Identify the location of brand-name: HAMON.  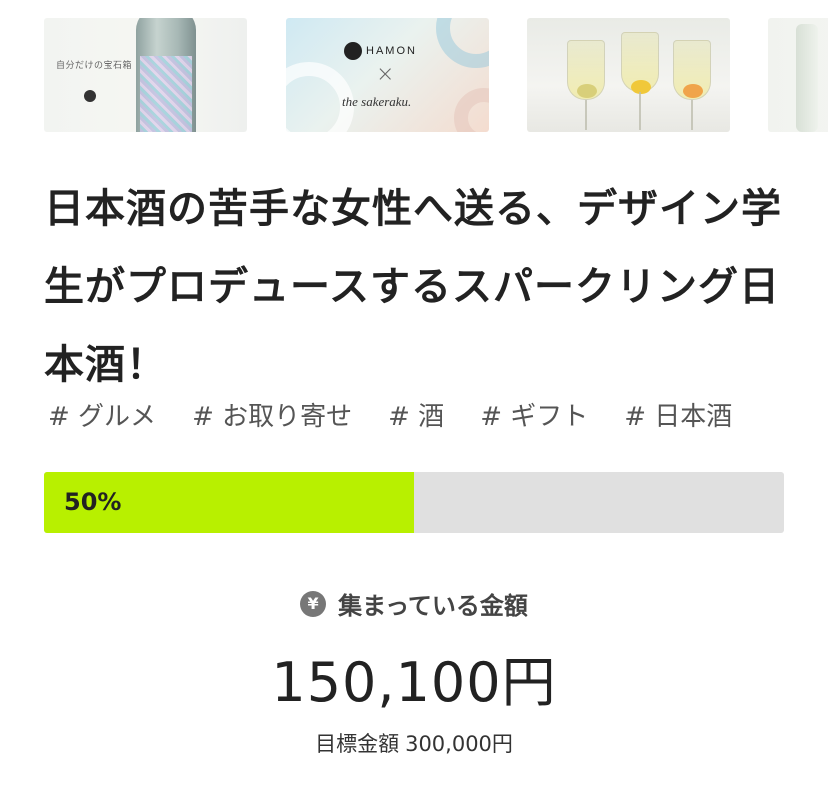
(391, 51).